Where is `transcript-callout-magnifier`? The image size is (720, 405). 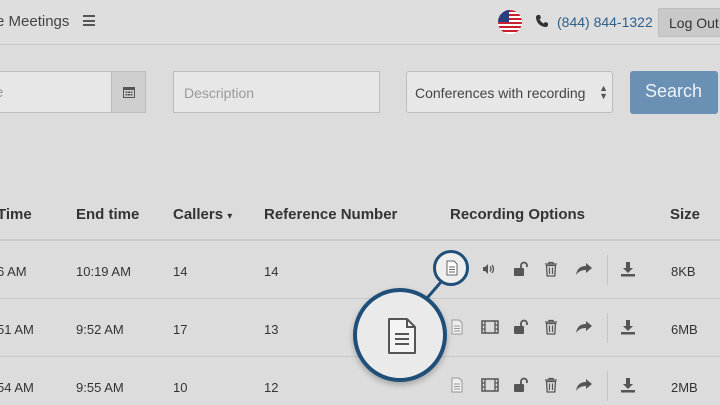 transcript-callout-magnifier is located at coordinates (400, 335).